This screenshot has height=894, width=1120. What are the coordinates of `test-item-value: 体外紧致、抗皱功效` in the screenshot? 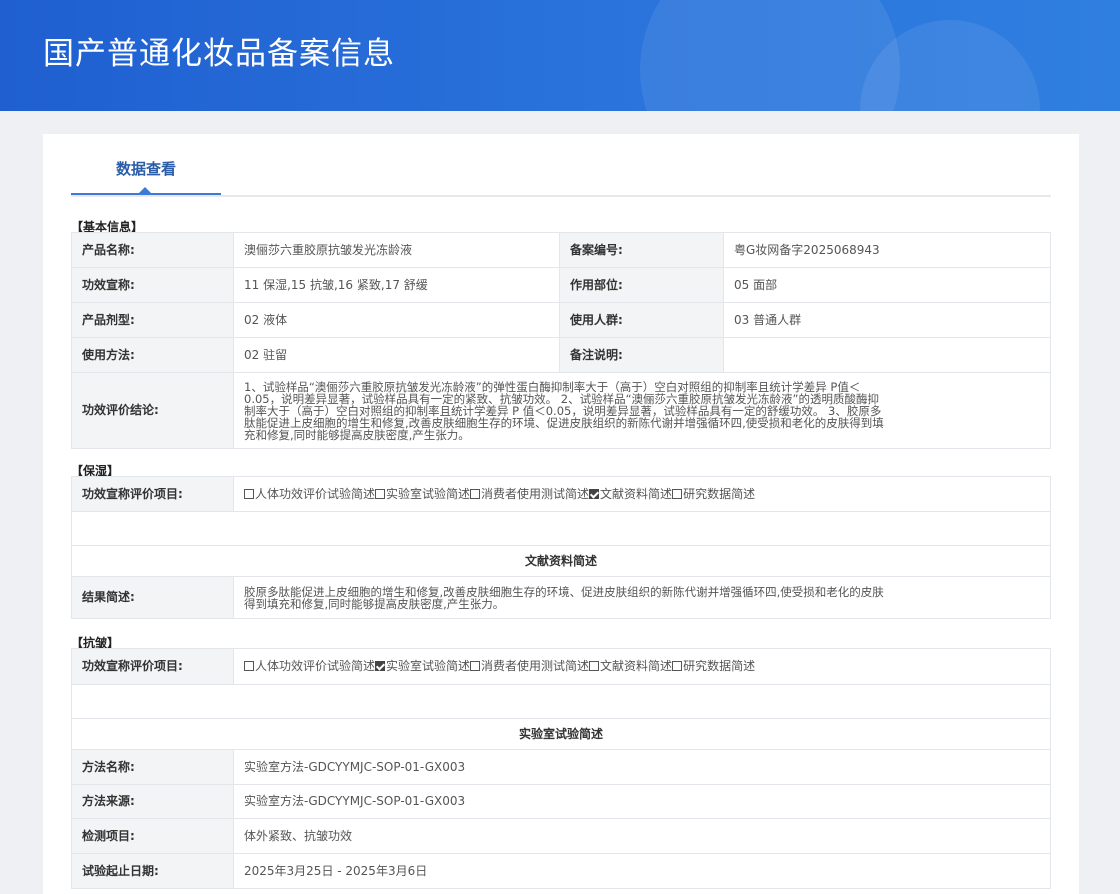 It's located at (642, 836).